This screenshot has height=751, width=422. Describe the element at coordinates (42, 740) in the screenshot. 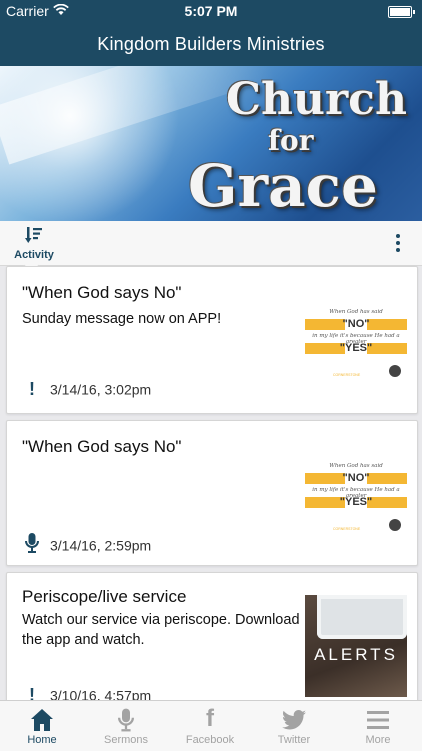

I see `tab-home-label: Home` at that location.